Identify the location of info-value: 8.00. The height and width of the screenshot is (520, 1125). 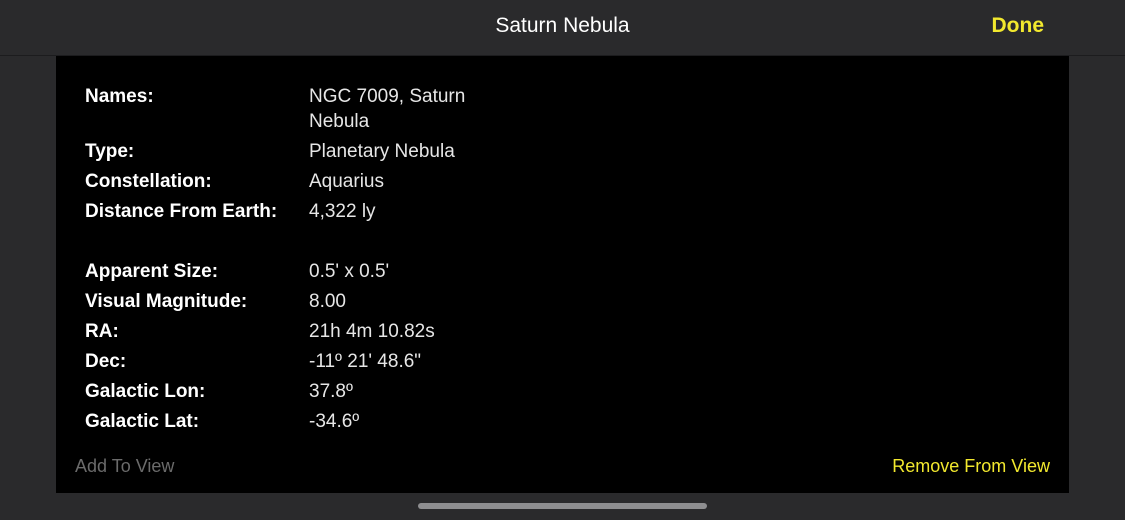
(327, 301).